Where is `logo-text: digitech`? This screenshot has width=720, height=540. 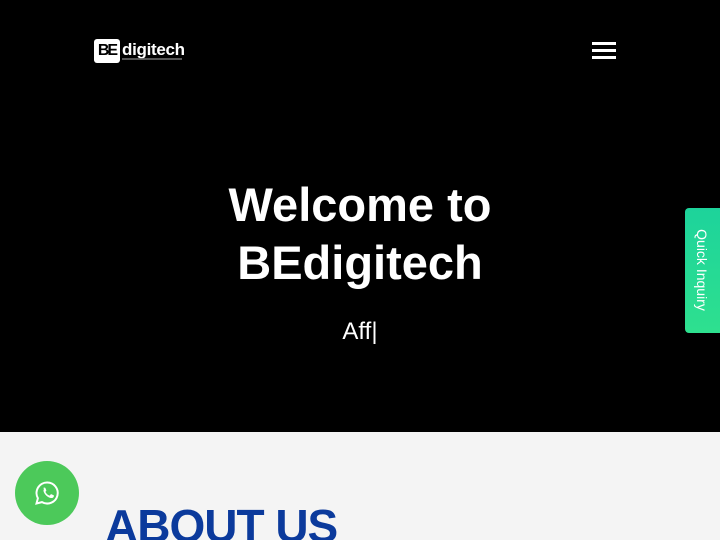
logo-text: digitech is located at coordinates (153, 49).